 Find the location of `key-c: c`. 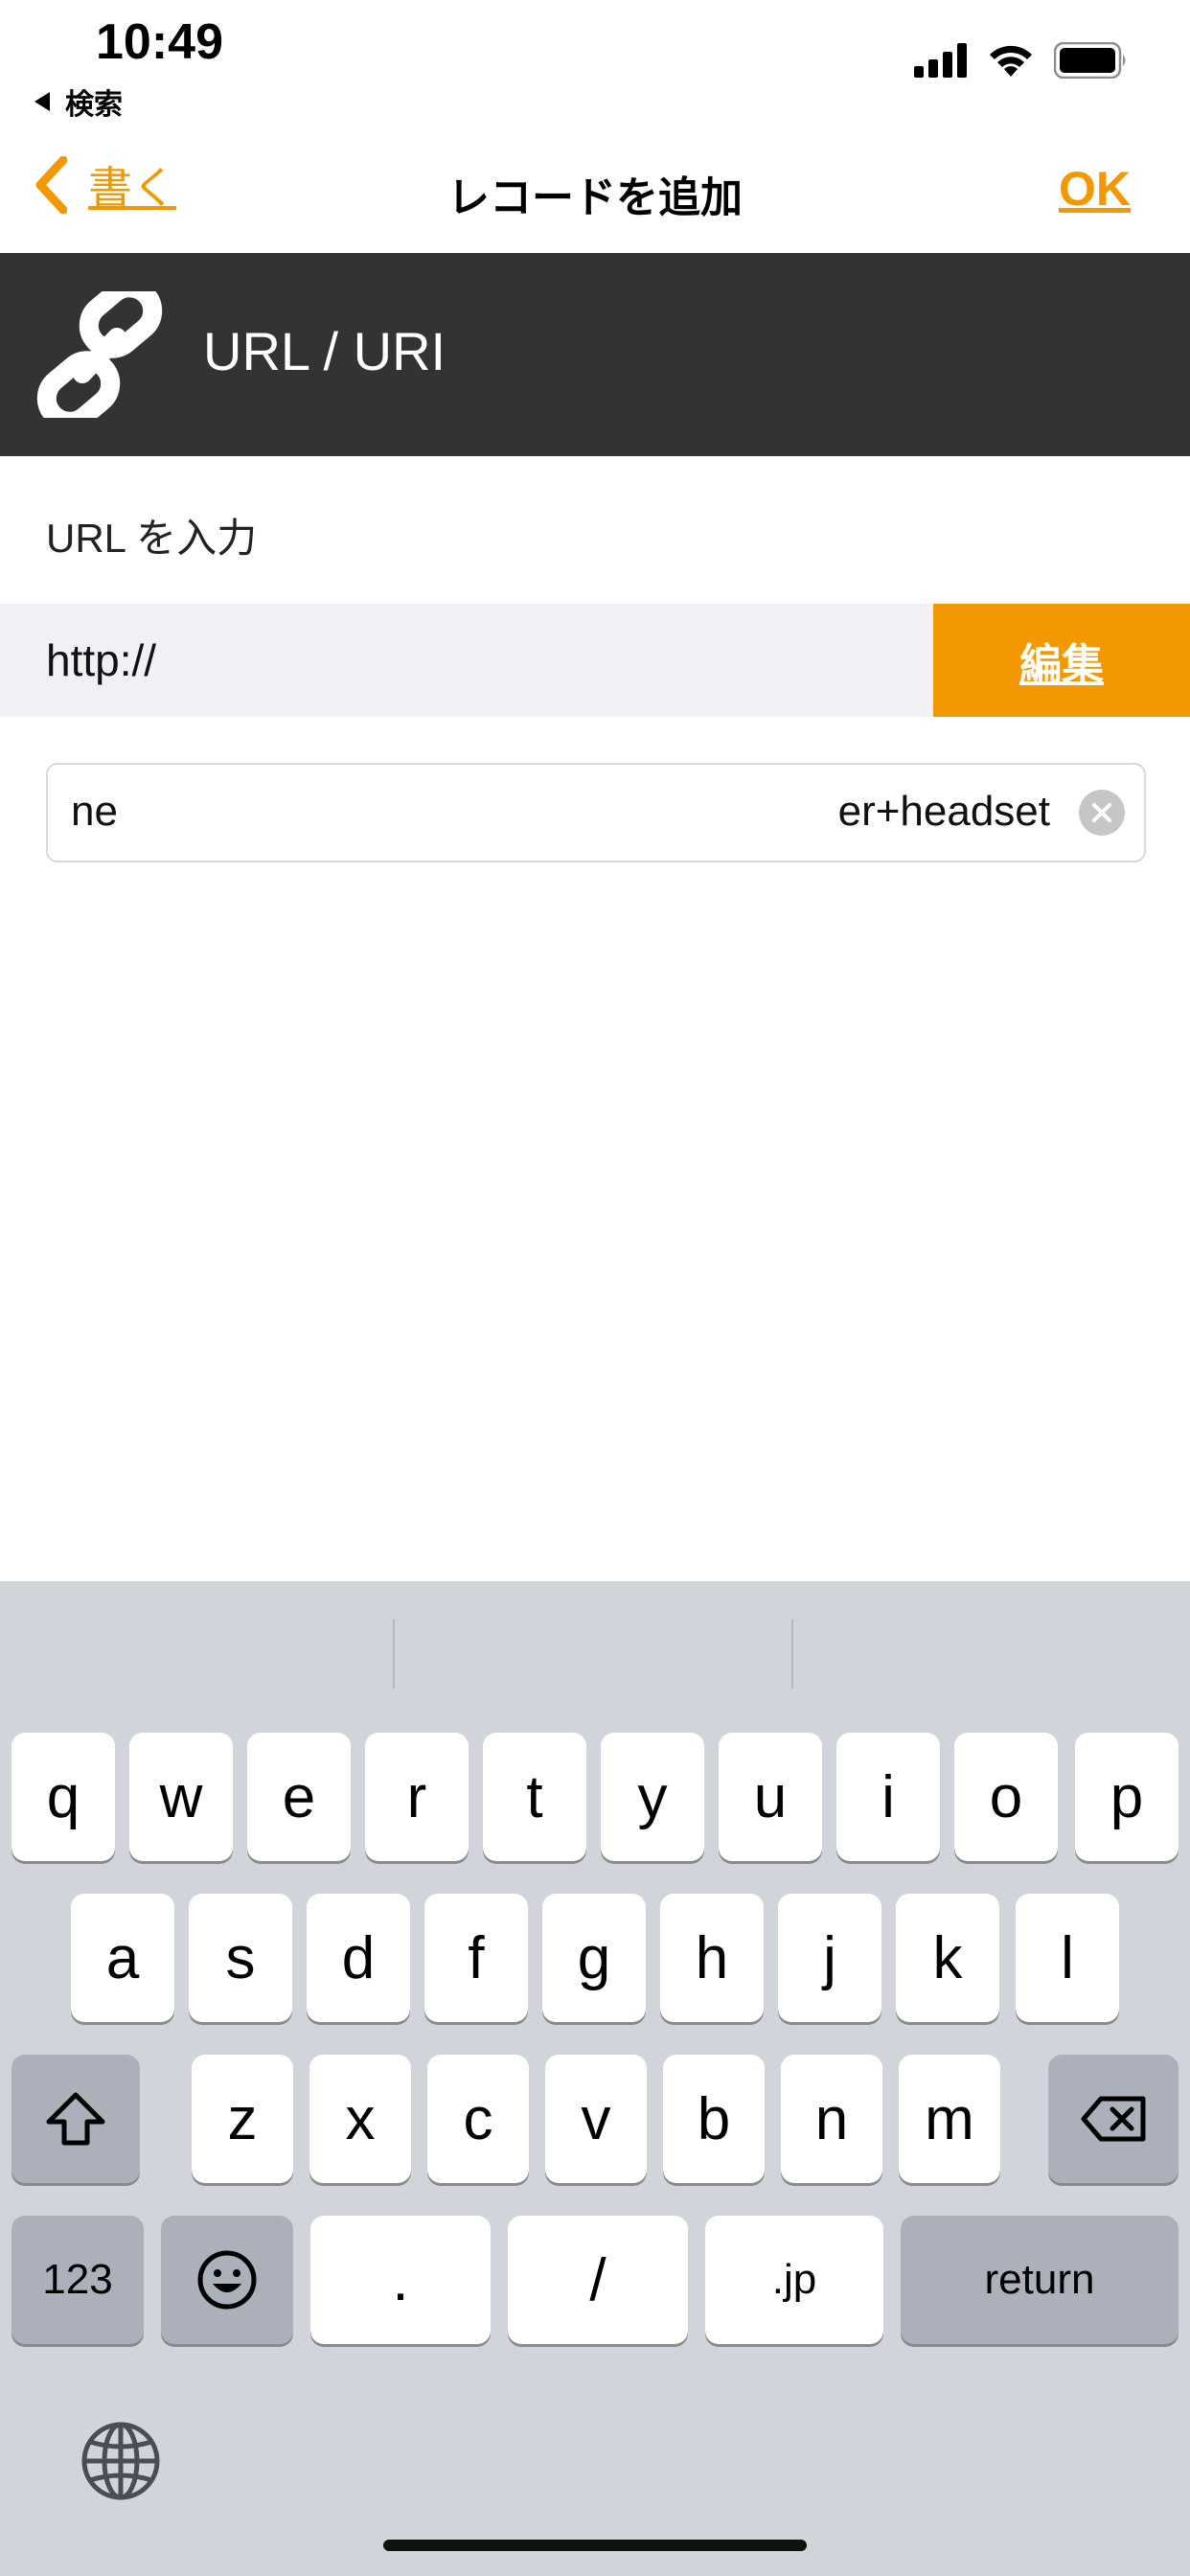

key-c: c is located at coordinates (478, 2119).